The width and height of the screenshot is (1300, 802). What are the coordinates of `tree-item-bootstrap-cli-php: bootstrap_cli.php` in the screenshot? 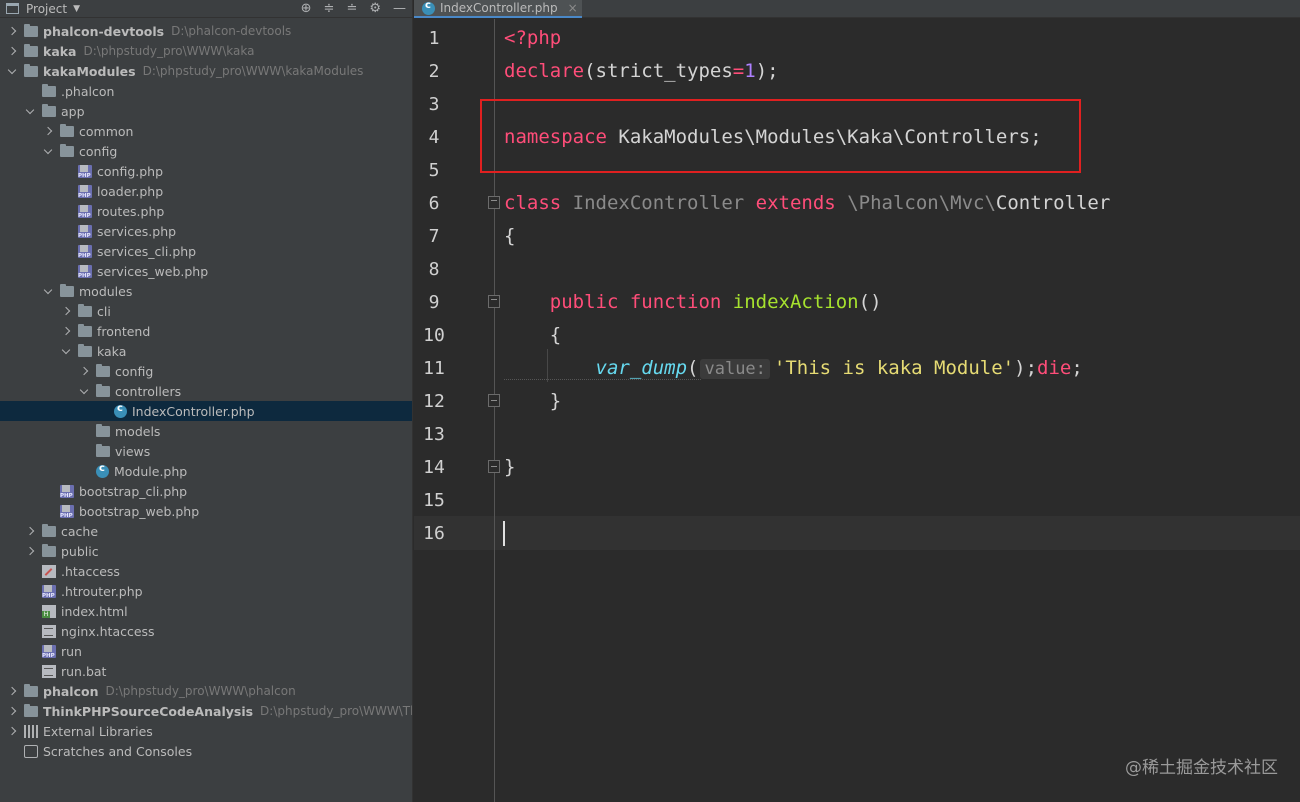 It's located at (206, 491).